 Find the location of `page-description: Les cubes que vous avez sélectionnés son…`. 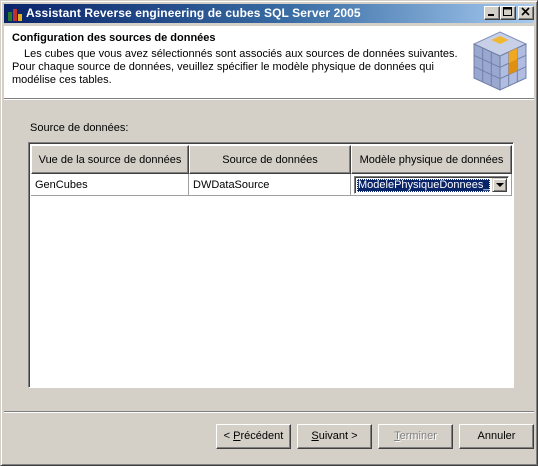

page-description: Les cubes que vous avez sélectionnés son… is located at coordinates (237, 67).